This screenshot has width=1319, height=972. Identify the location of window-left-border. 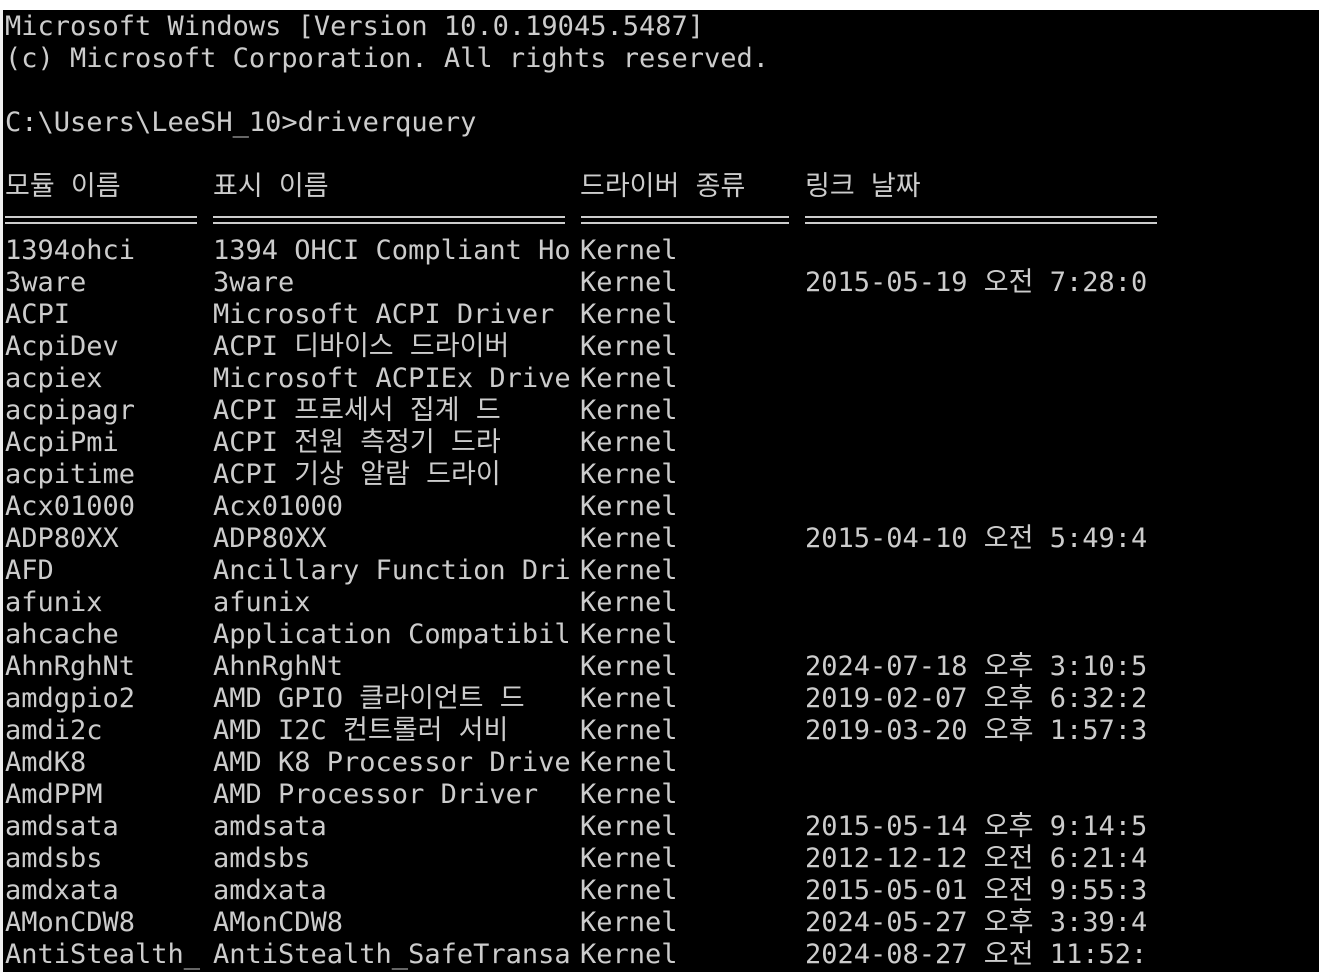
(1, 491).